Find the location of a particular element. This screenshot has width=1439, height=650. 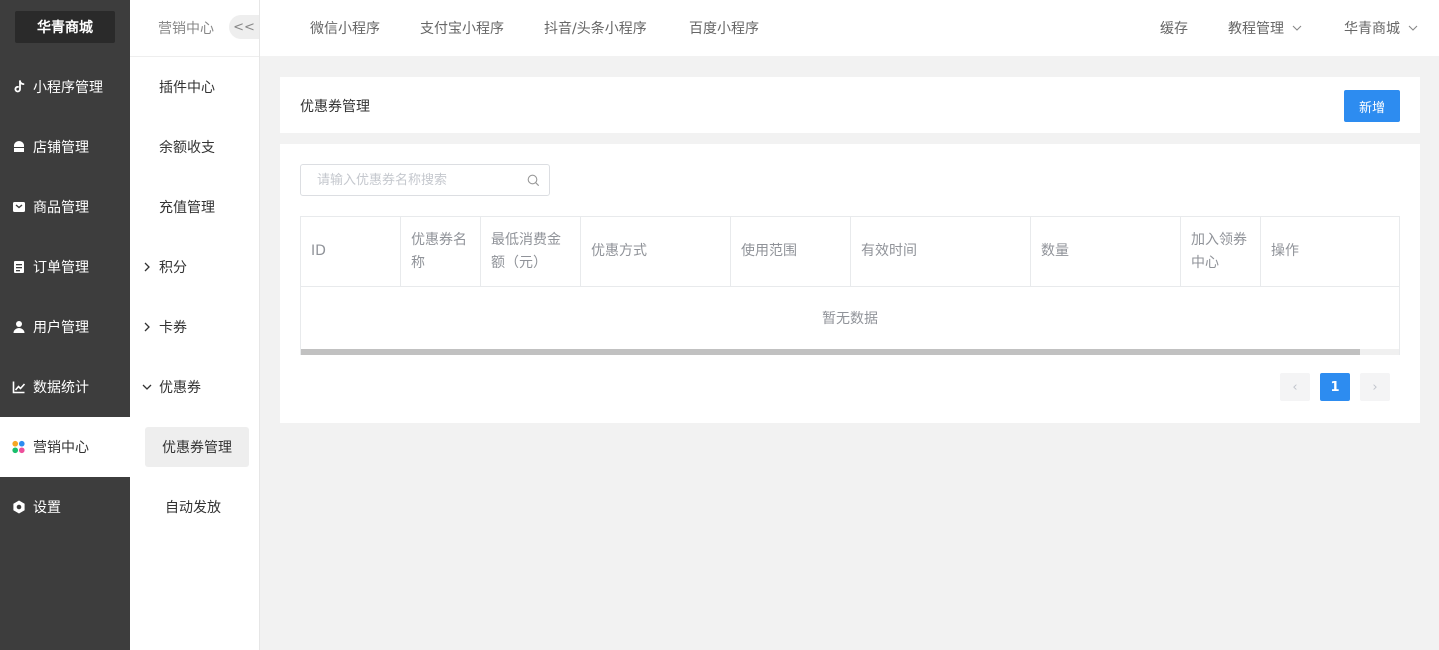

subnav-item-points: 积分 is located at coordinates (194, 267).